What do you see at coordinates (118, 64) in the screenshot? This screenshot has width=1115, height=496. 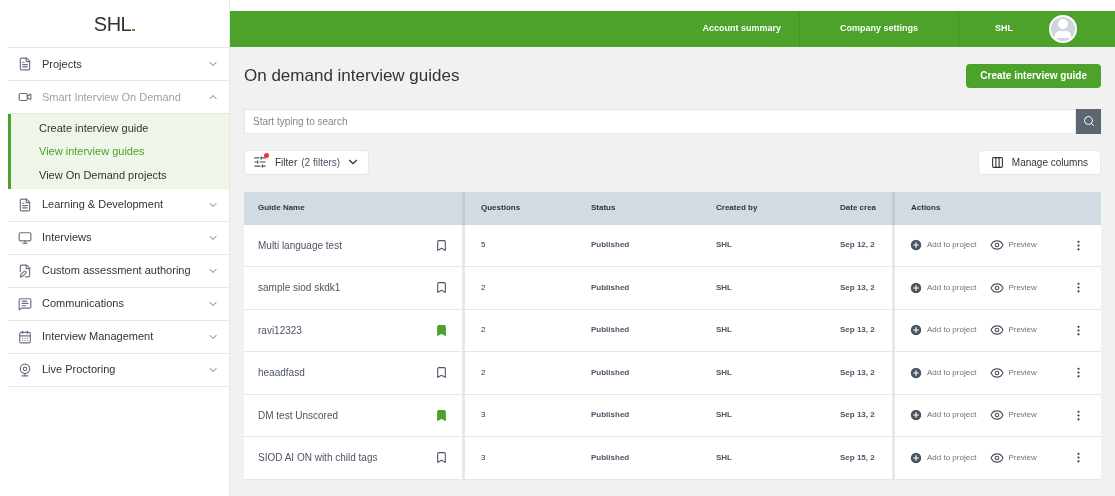 I see `sidebar-item: Projects` at bounding box center [118, 64].